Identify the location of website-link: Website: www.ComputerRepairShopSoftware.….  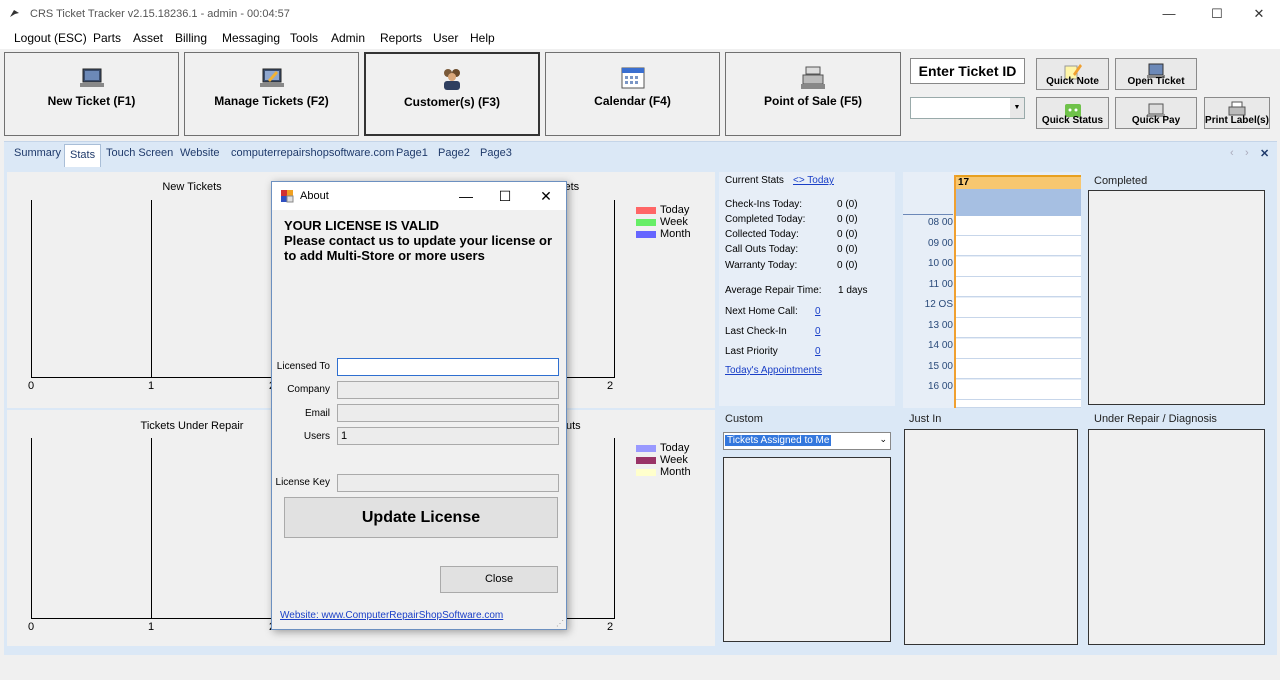
(391, 615).